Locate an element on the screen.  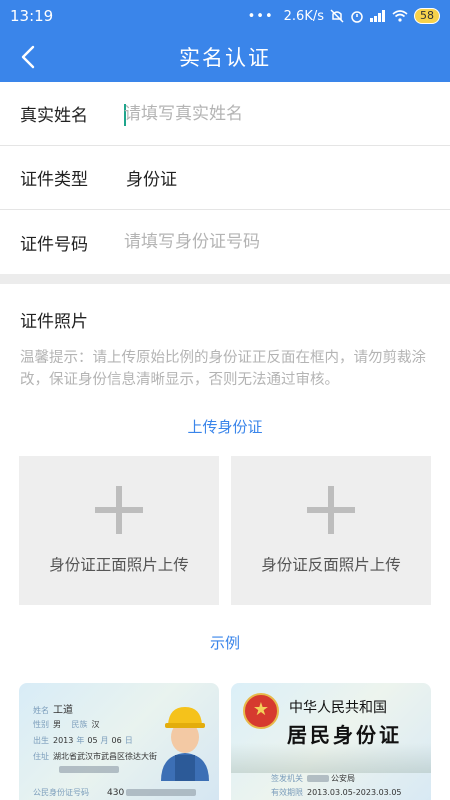
card-id-title: 居民身份证 is located at coordinates (344, 735).